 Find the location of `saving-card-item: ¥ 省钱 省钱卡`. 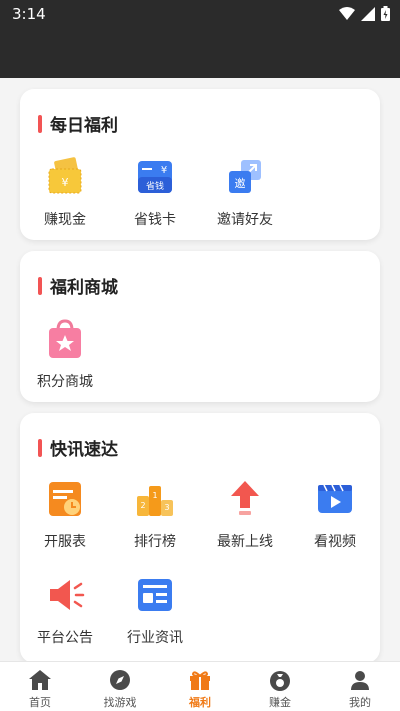

saving-card-item: ¥ 省钱 省钱卡 is located at coordinates (155, 192).